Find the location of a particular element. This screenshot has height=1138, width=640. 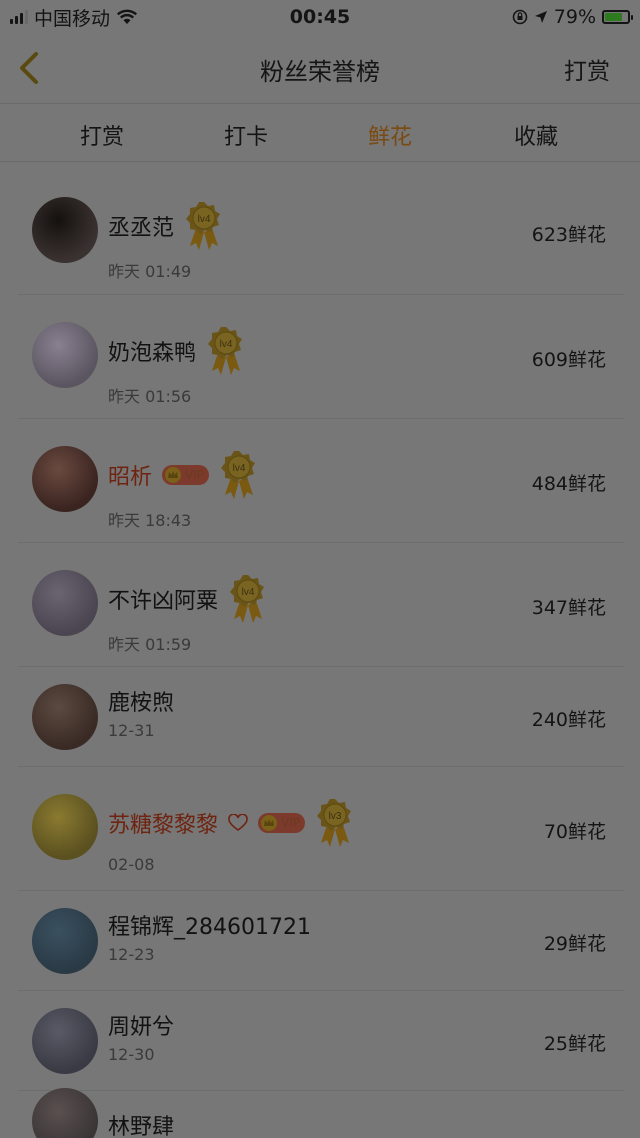

tab-flowers: 鲜花 is located at coordinates (390, 135).